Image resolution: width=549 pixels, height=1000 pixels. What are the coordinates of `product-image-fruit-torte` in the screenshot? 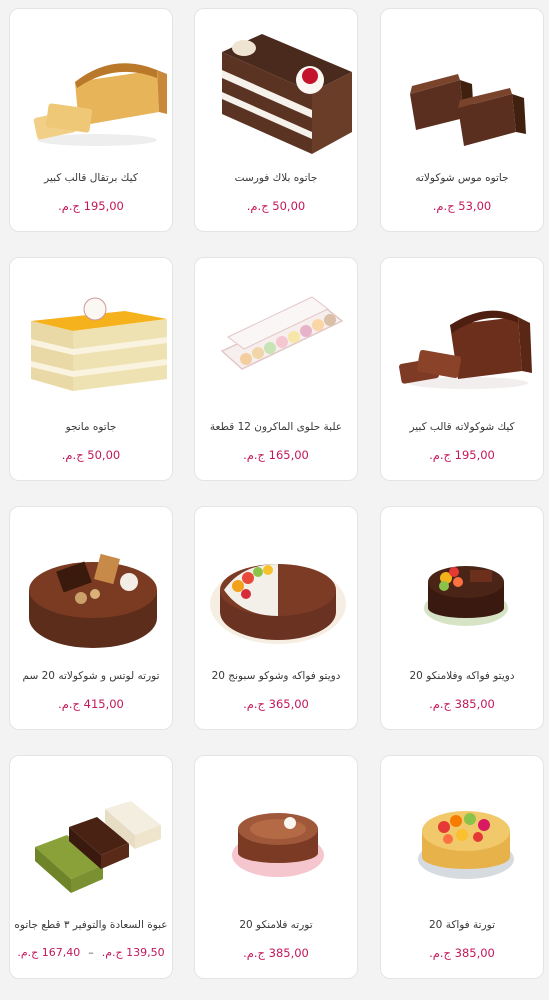 It's located at (463, 839).